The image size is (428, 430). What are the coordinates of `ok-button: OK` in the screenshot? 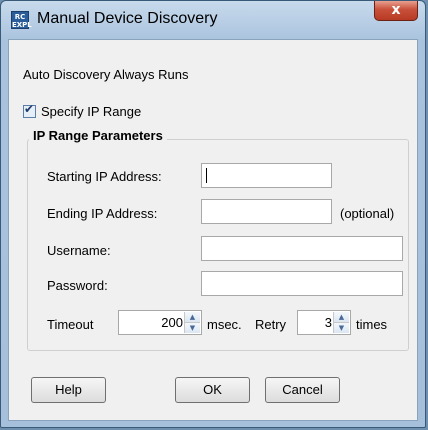 It's located at (212, 390).